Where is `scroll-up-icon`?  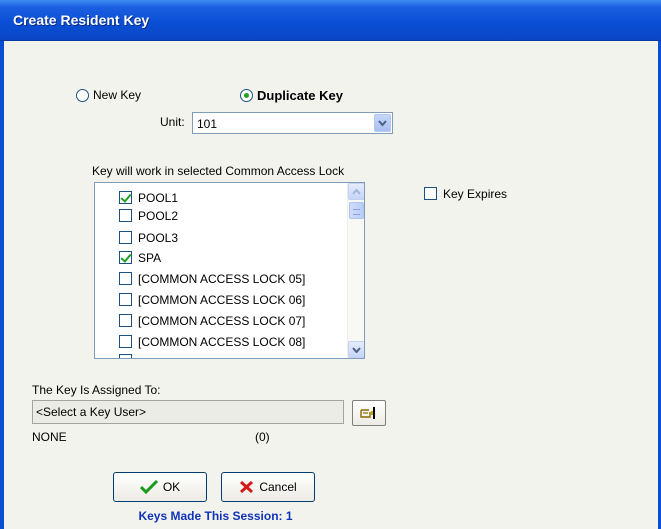 scroll-up-icon is located at coordinates (356, 191).